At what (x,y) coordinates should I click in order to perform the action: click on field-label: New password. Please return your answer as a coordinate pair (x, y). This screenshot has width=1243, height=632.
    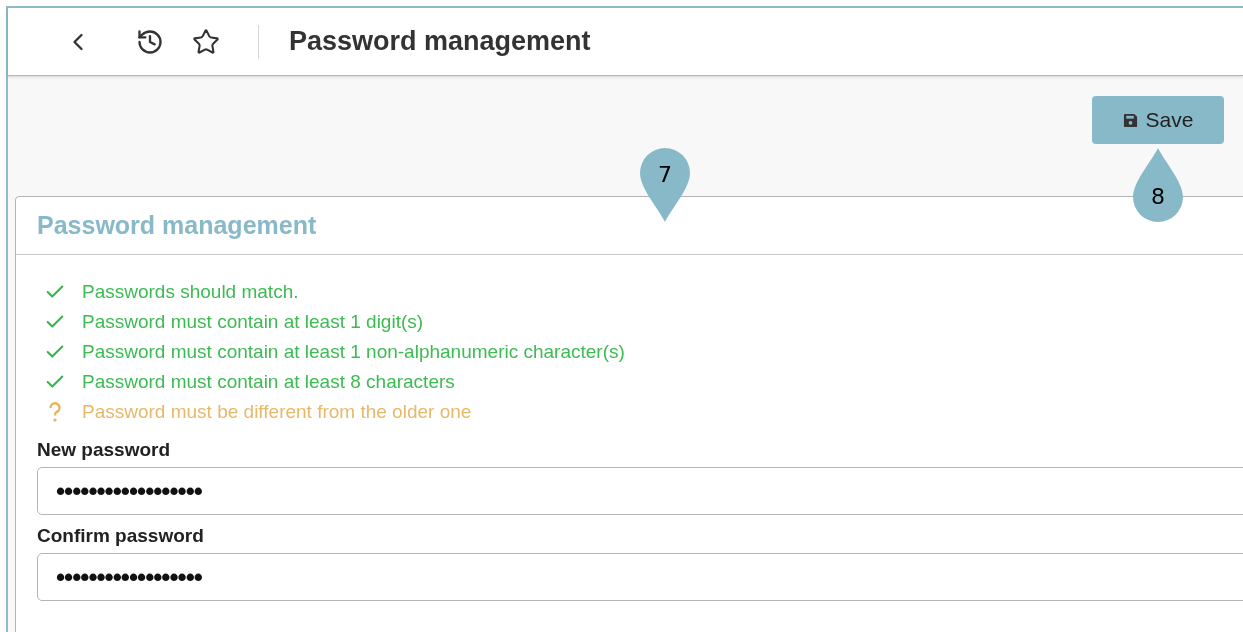
    Looking at the image, I should click on (104, 450).